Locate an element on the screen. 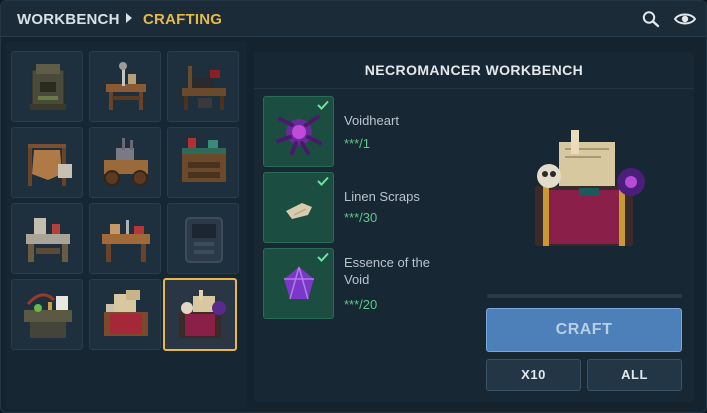 The image size is (707, 413). title-divider is located at coordinates (474, 88).